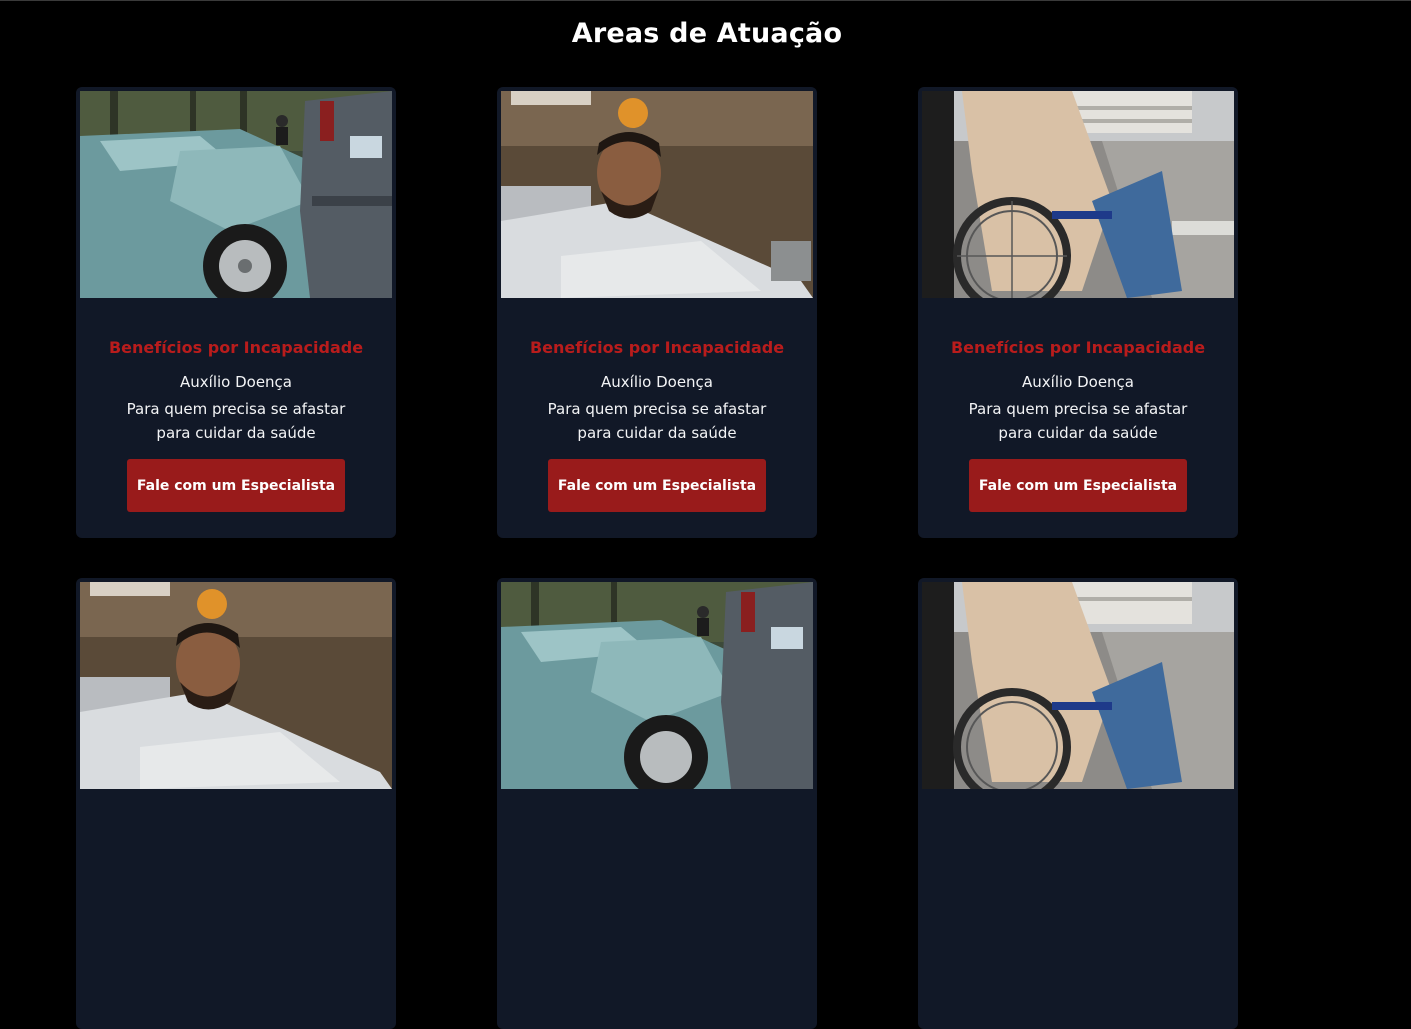 The width and height of the screenshot is (1411, 1029). What do you see at coordinates (707, 33) in the screenshot?
I see `page-title: Areas de Atuação` at bounding box center [707, 33].